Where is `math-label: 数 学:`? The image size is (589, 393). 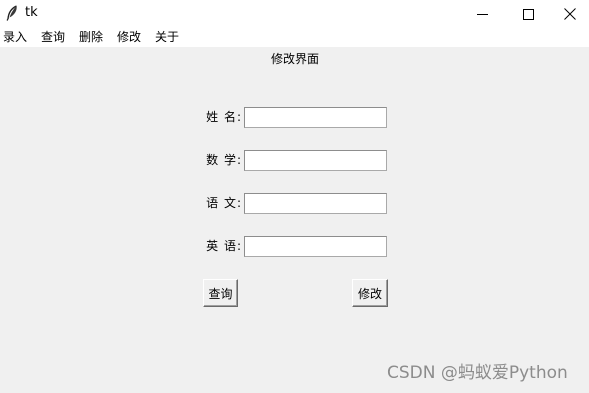 math-label: 数 学: is located at coordinates (224, 160).